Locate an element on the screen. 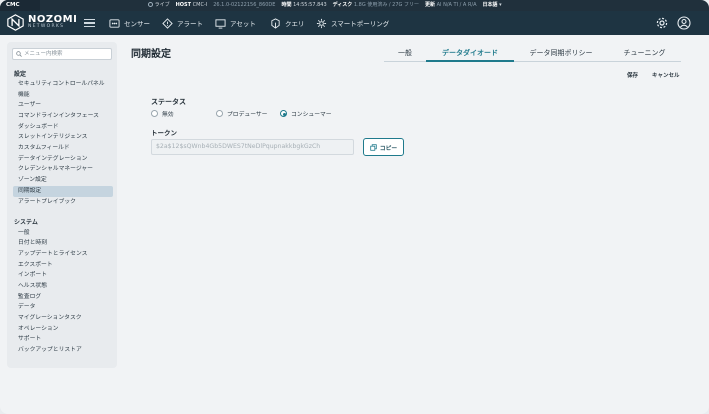 This screenshot has width=709, height=414. host-label: HOST is located at coordinates (183, 5).